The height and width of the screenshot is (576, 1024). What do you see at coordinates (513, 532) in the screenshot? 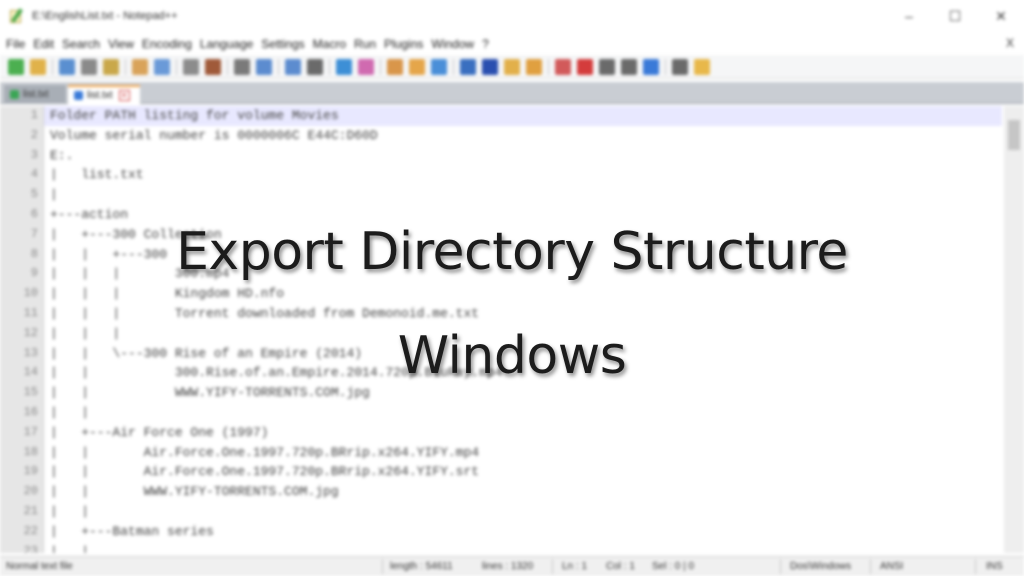
I see `code-line: 22 | +---Batman series` at bounding box center [513, 532].